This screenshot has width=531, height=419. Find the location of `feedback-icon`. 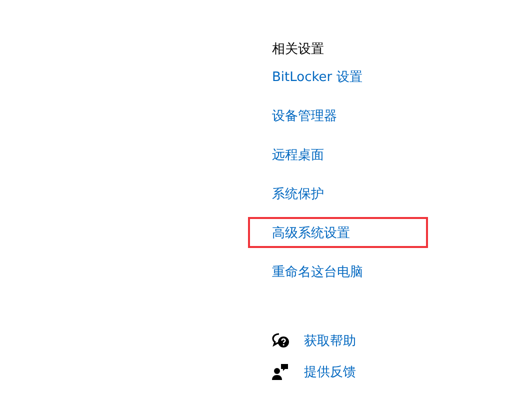

feedback-icon is located at coordinates (281, 372).